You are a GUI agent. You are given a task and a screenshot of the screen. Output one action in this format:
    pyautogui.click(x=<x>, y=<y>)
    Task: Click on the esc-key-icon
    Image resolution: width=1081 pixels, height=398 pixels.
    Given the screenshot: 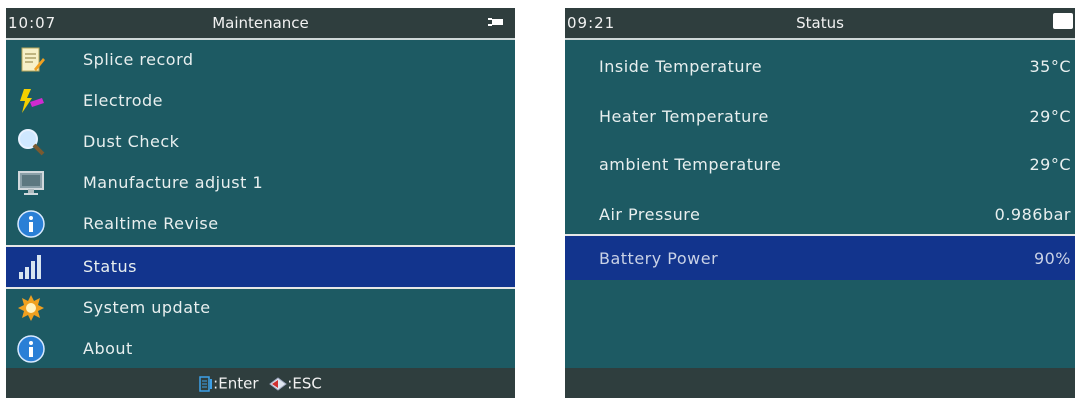 What is the action you would take?
    pyautogui.click(x=278, y=383)
    